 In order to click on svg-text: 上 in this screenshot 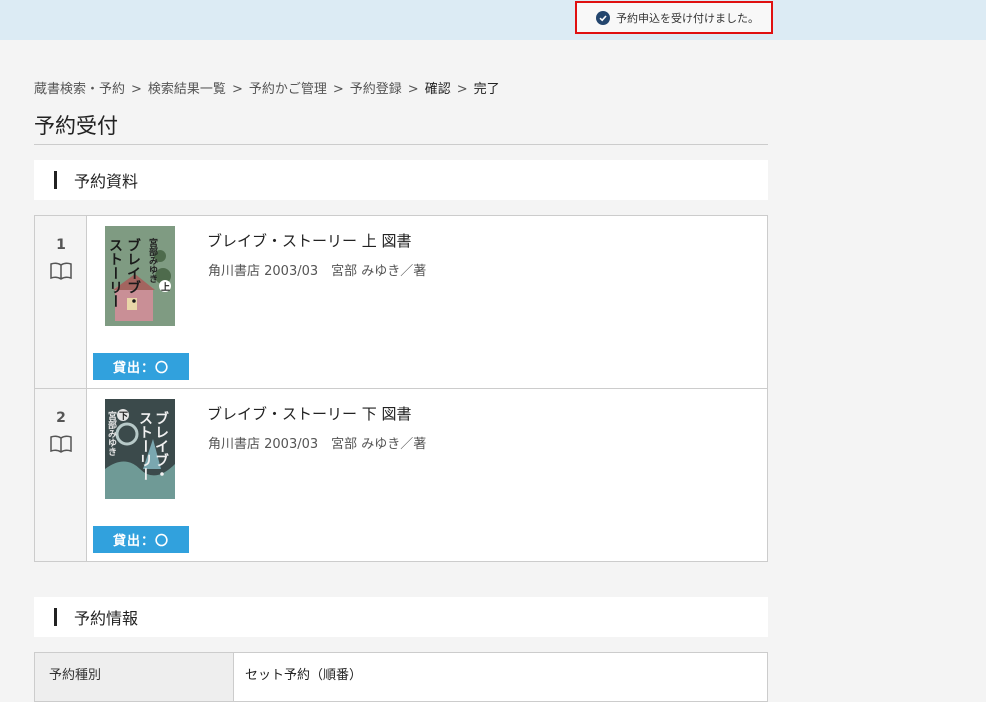, I will do `click(165, 287)`.